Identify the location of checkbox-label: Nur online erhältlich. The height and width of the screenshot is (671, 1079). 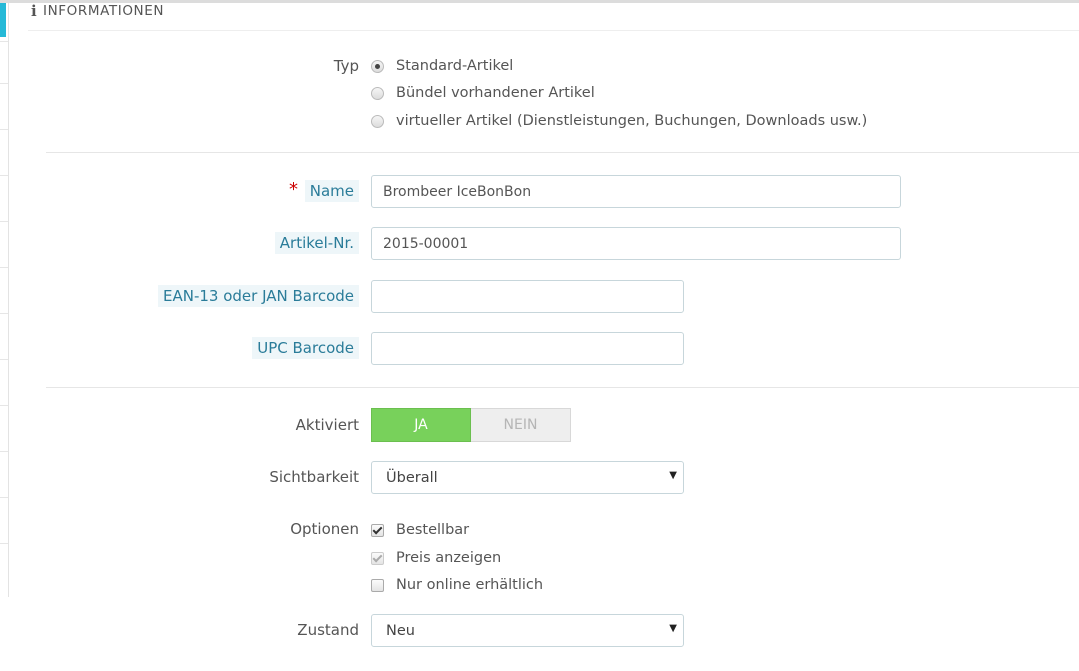
(470, 585).